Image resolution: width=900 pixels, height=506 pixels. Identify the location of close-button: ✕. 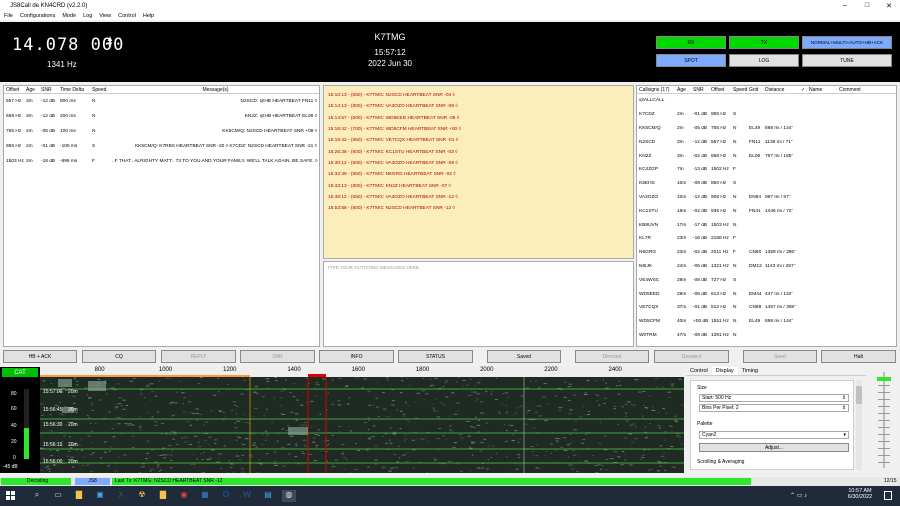
(889, 6).